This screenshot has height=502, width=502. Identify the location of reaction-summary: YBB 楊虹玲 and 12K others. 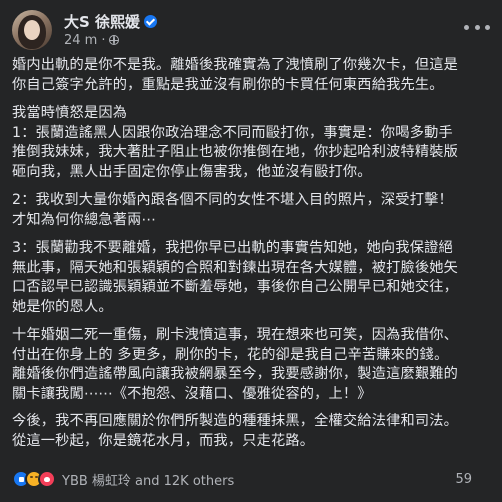
(123, 479).